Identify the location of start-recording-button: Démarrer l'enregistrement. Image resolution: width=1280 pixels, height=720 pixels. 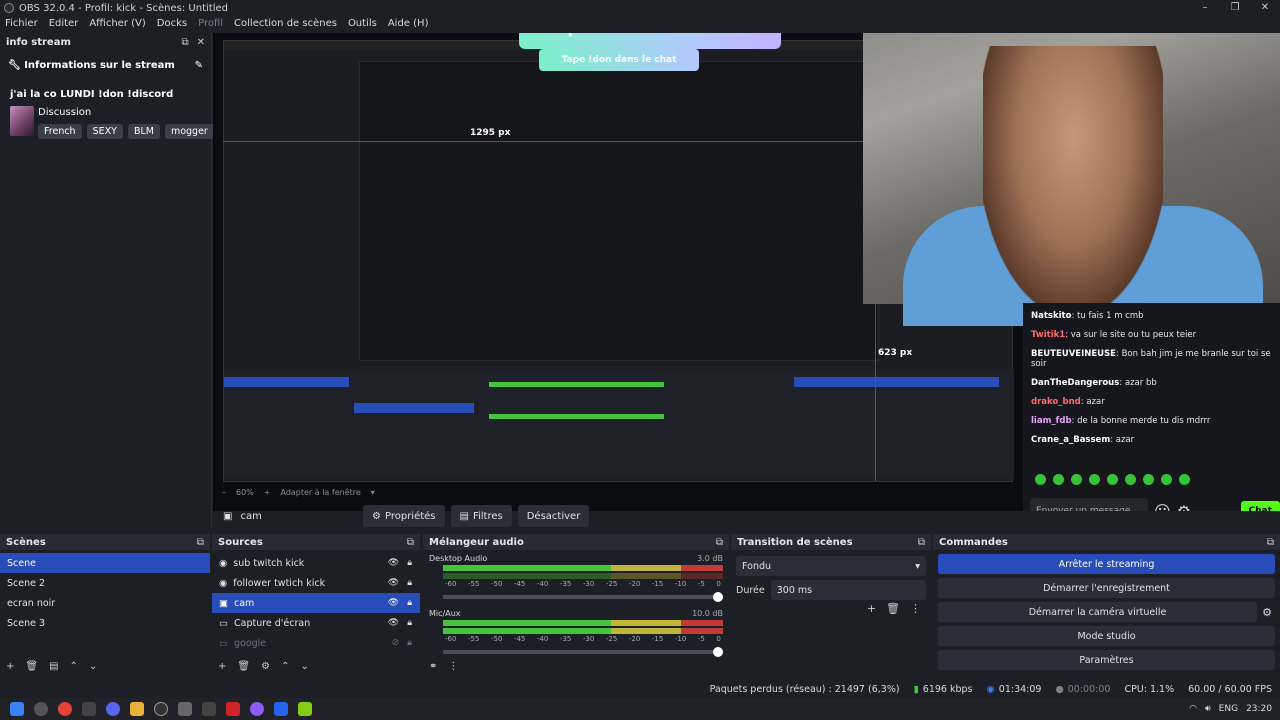
(1106, 588).